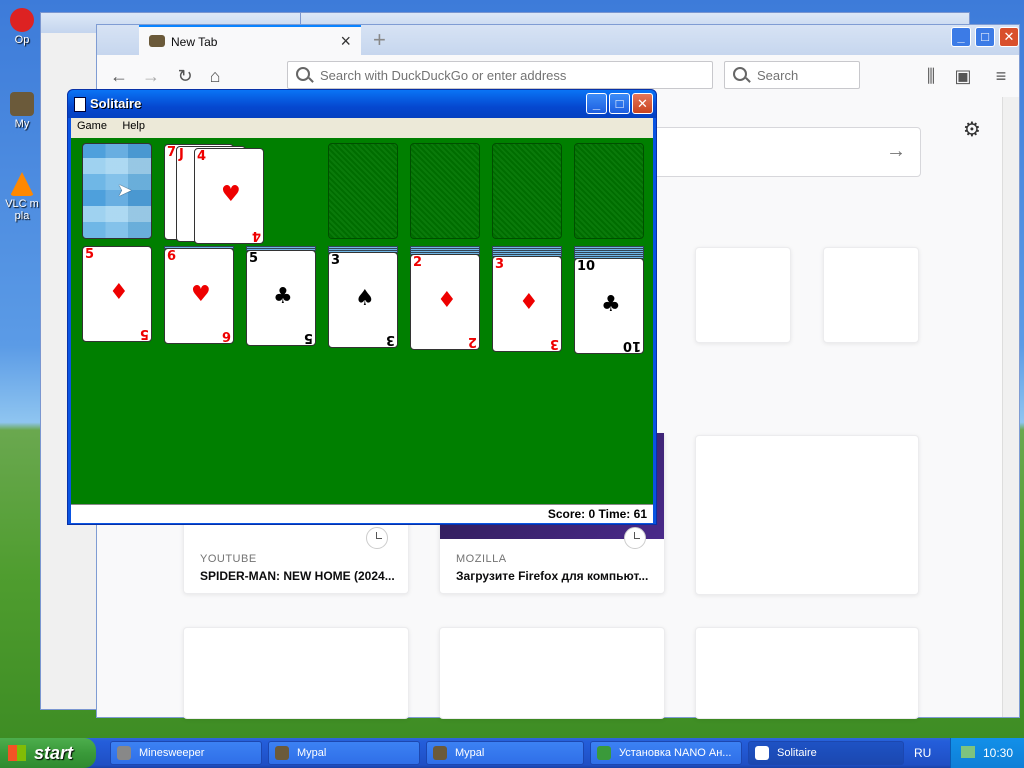 The height and width of the screenshot is (768, 1024). Describe the element at coordinates (922, 753) in the screenshot. I see `language-indicator: RU` at that location.